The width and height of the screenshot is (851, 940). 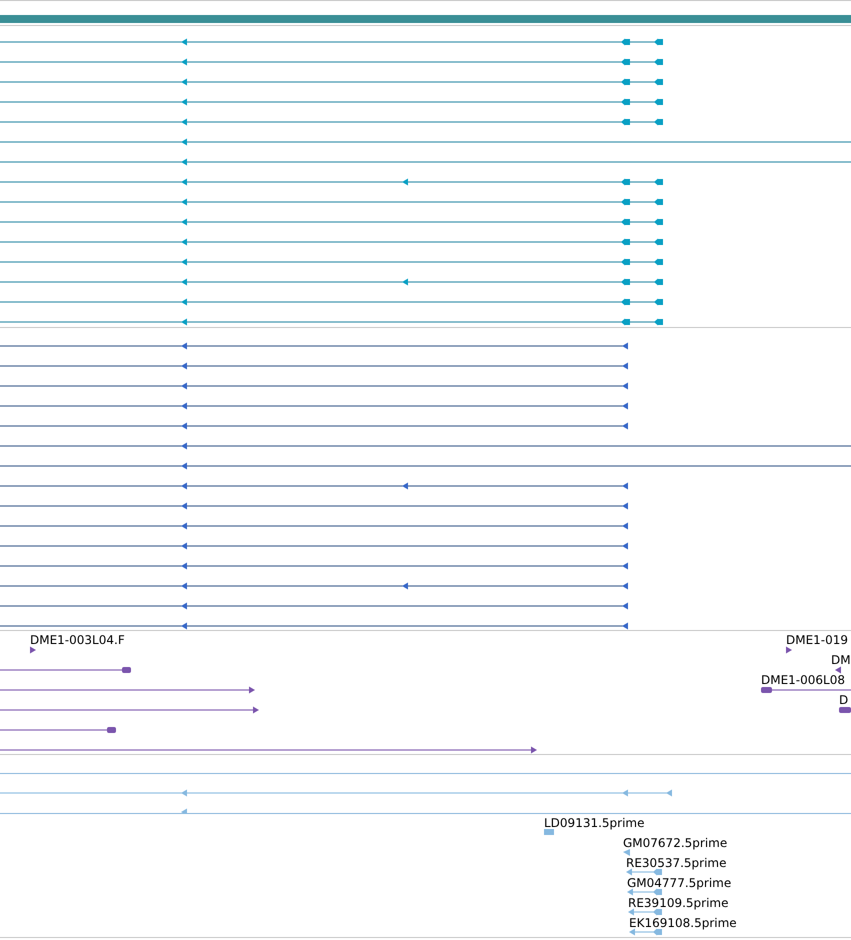 What do you see at coordinates (841, 660) in the screenshot?
I see `feature-label: DM` at bounding box center [841, 660].